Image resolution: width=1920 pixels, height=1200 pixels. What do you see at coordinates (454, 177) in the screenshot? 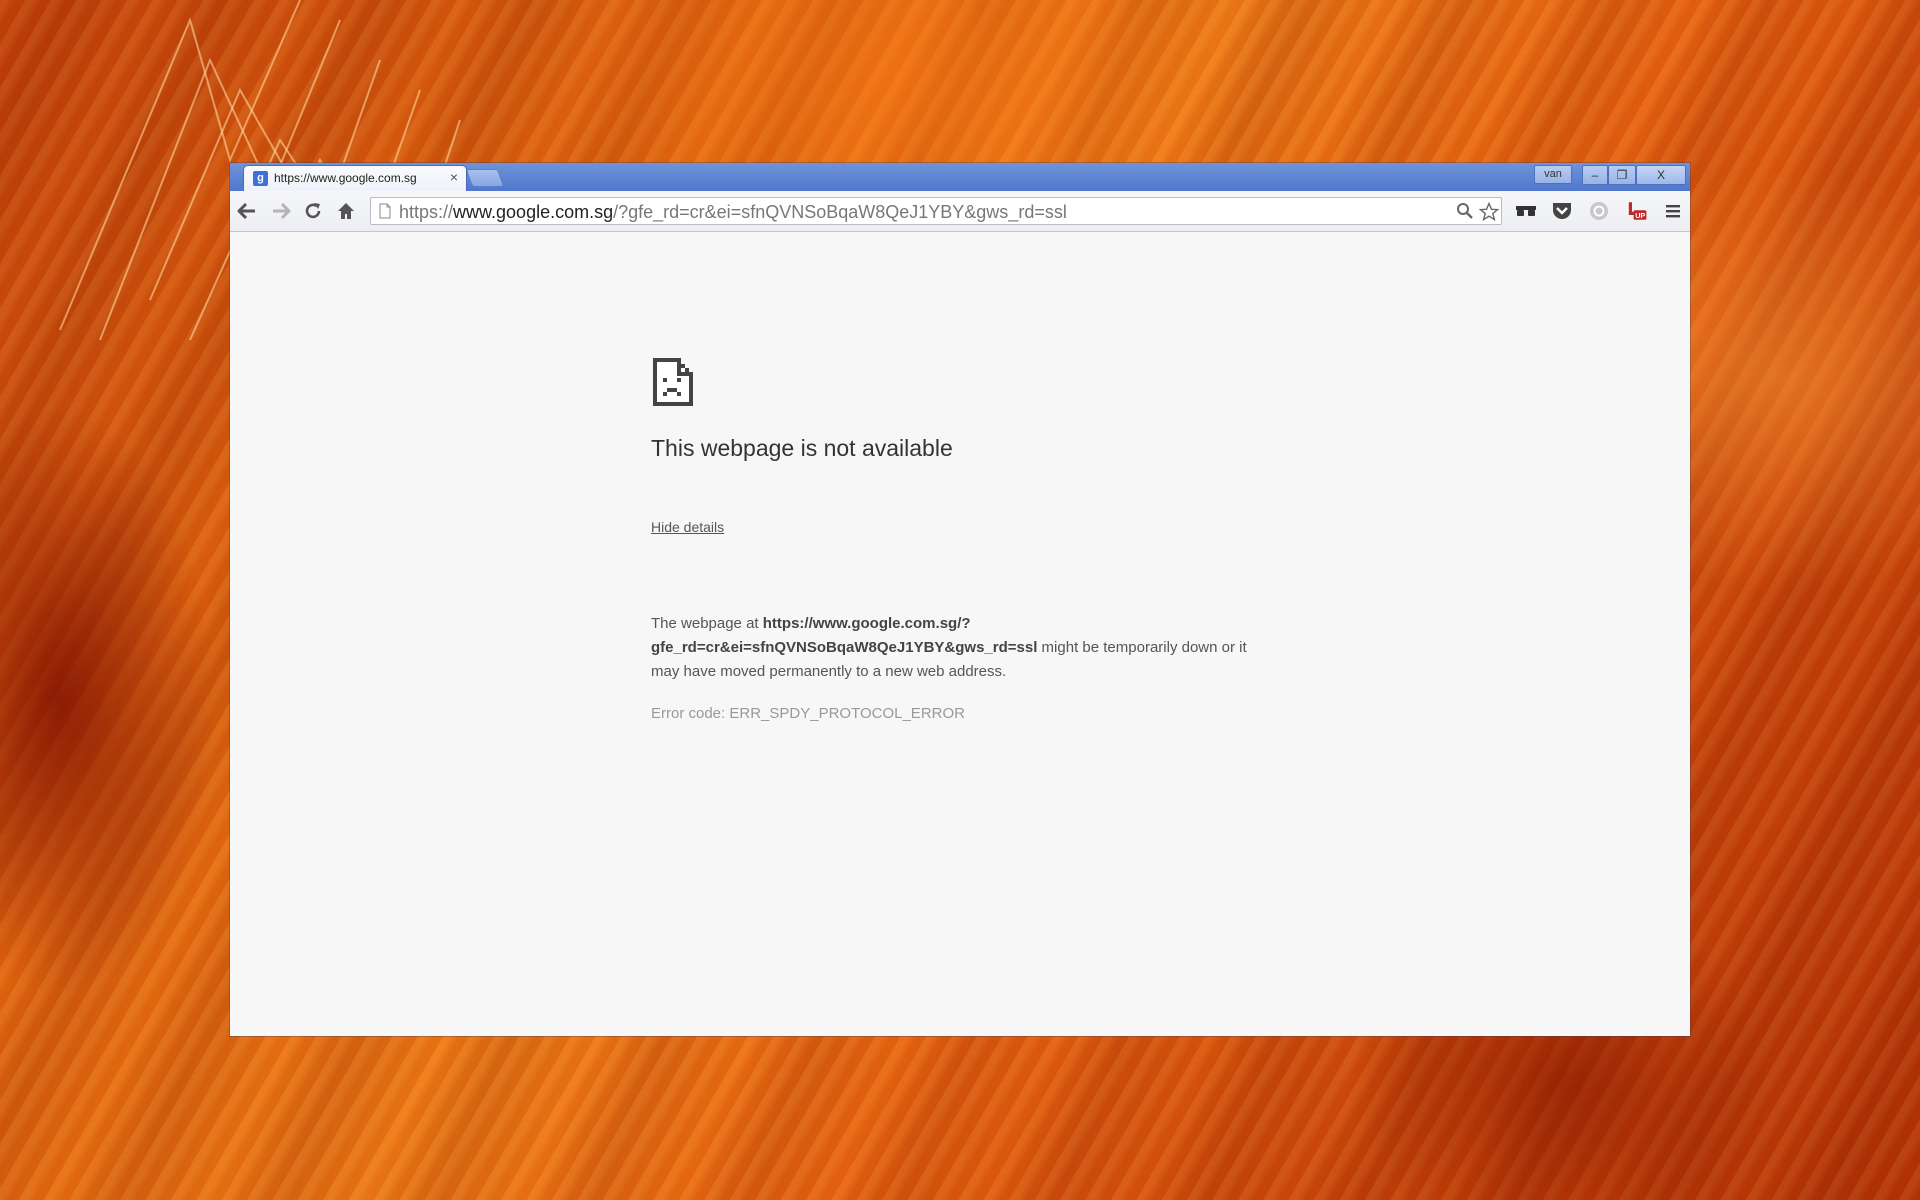
I see `tab-close-icon: ×` at bounding box center [454, 177].